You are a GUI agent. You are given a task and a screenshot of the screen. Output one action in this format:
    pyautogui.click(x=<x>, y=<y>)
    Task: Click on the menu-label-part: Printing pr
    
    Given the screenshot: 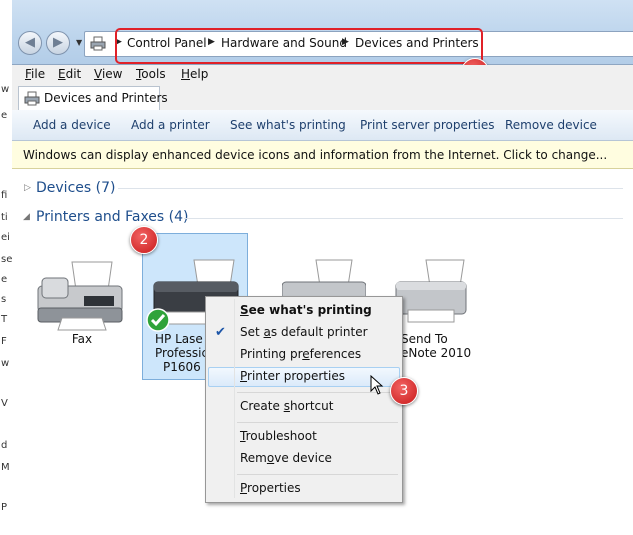 What is the action you would take?
    pyautogui.click(x=271, y=354)
    